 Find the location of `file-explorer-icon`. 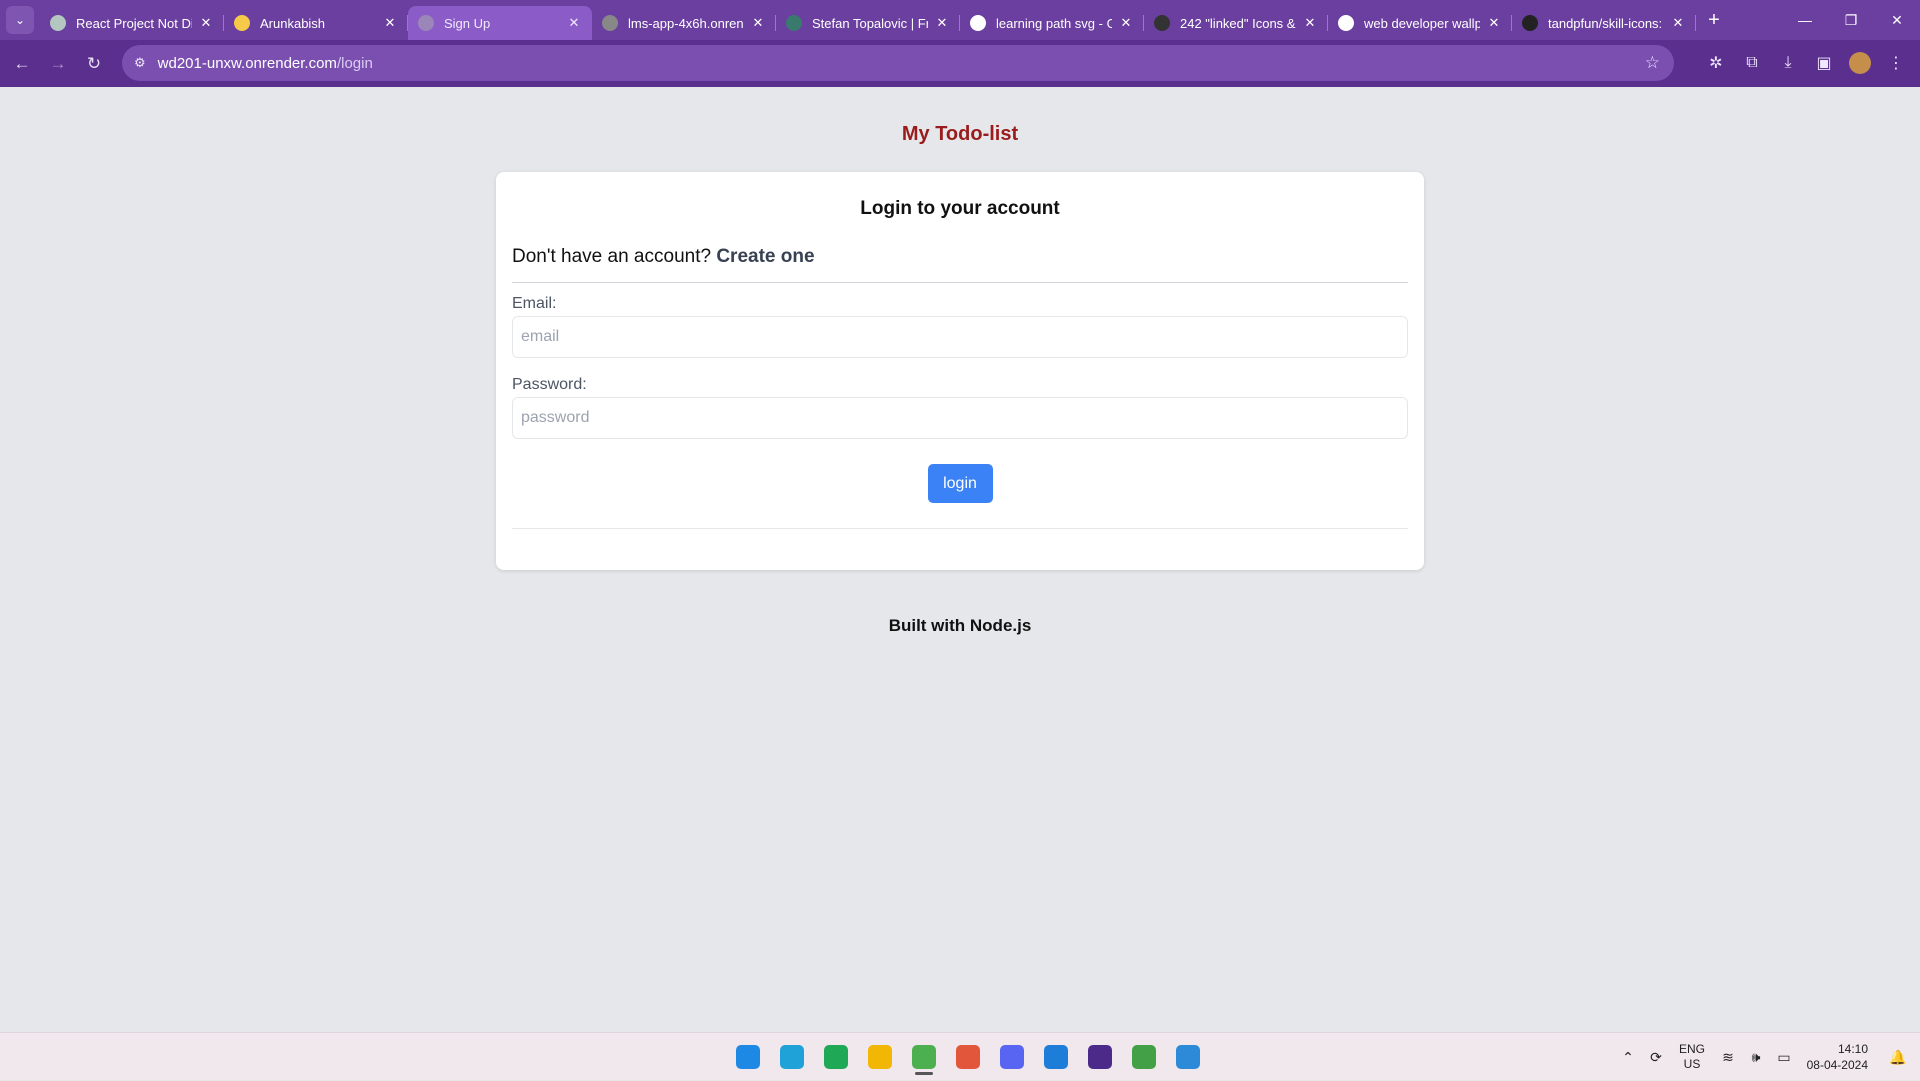

file-explorer-icon is located at coordinates (880, 1057).